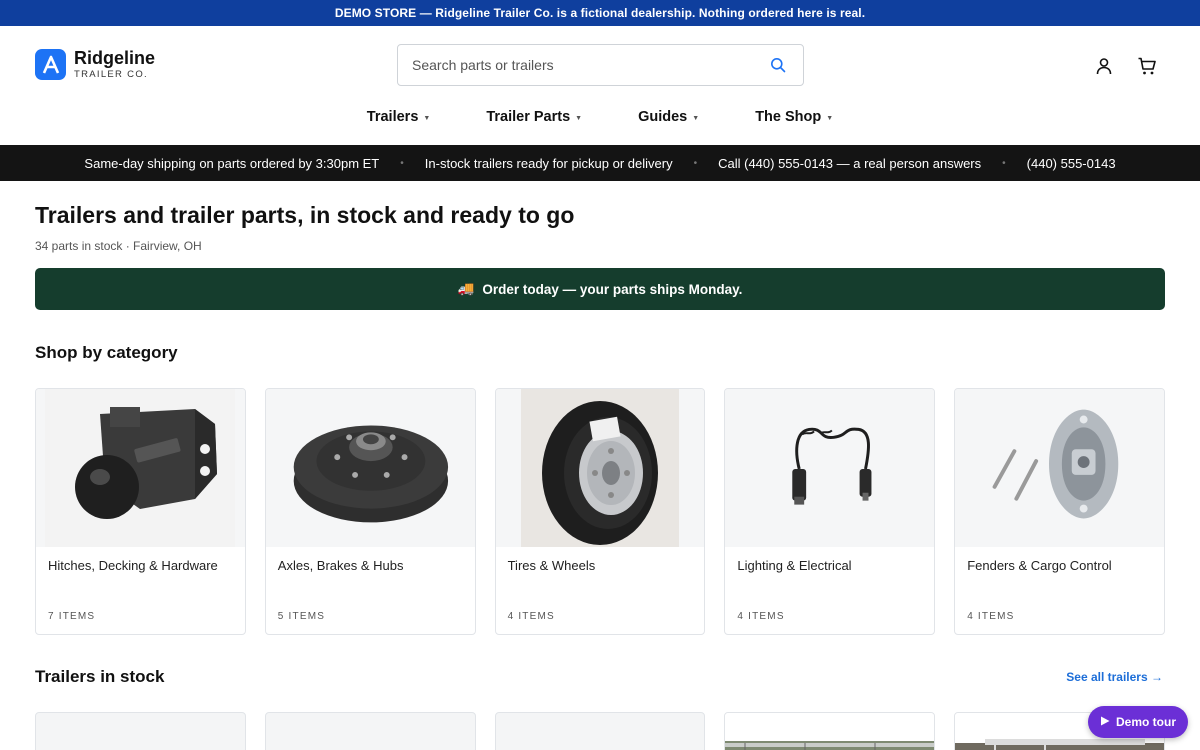 This screenshot has width=1200, height=750. I want to click on search-box, so click(600, 65).